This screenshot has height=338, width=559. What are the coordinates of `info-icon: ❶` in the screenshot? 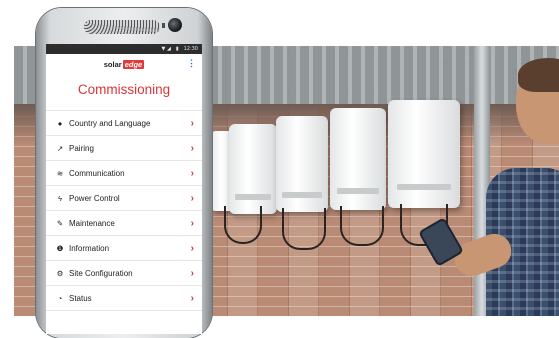 It's located at (60, 248).